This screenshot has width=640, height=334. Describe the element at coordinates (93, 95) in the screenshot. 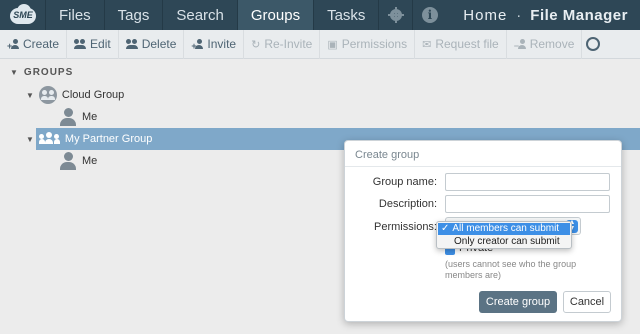

I see `tree-group-label: Cloud Group` at that location.